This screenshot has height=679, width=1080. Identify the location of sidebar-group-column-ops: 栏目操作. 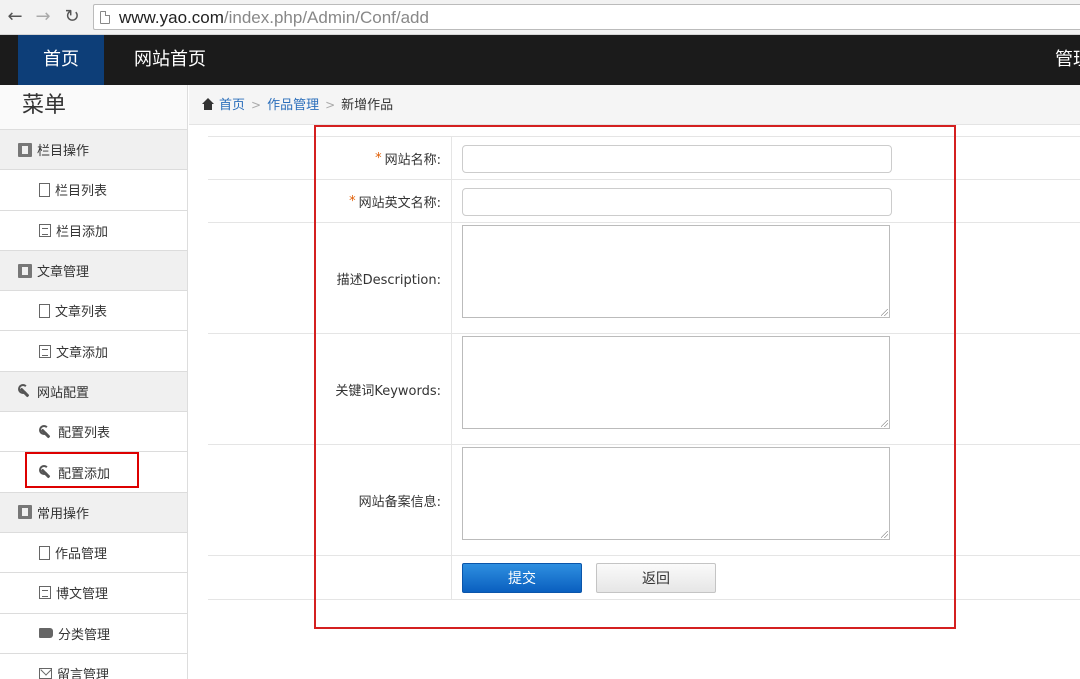
(93, 150).